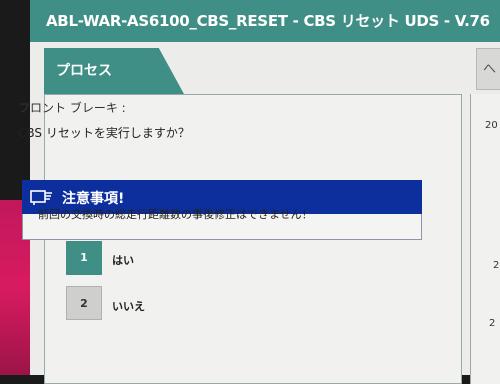 Image resolution: width=500 pixels, height=384 pixels. What do you see at coordinates (72, 108) in the screenshot?
I see `section-label: フロント ブレーキ :` at bounding box center [72, 108].